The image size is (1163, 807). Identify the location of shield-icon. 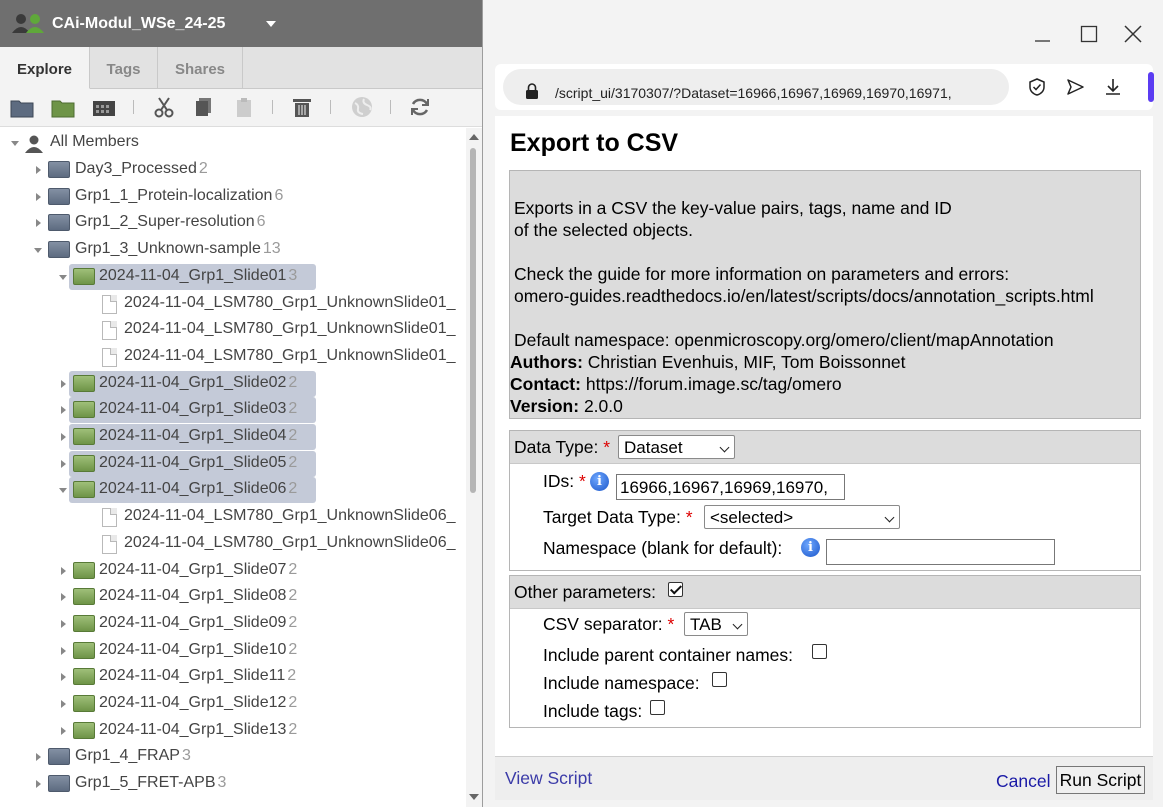
(1037, 87).